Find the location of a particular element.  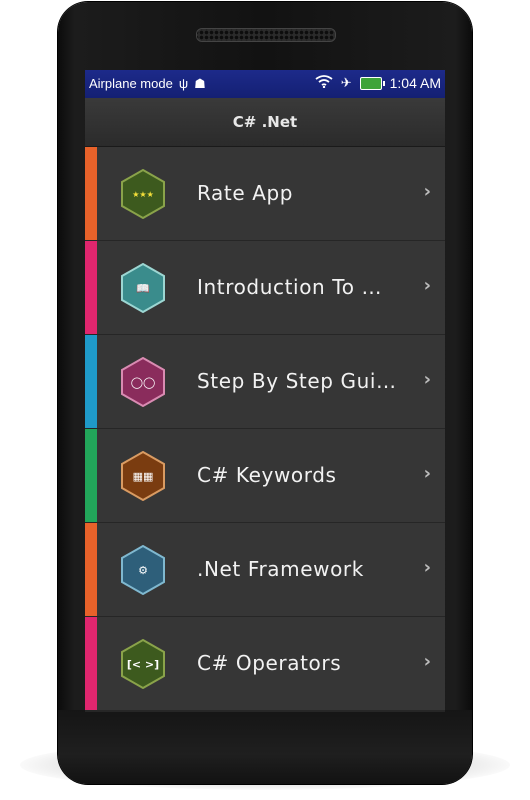

app-title: C# .Net is located at coordinates (265, 122).